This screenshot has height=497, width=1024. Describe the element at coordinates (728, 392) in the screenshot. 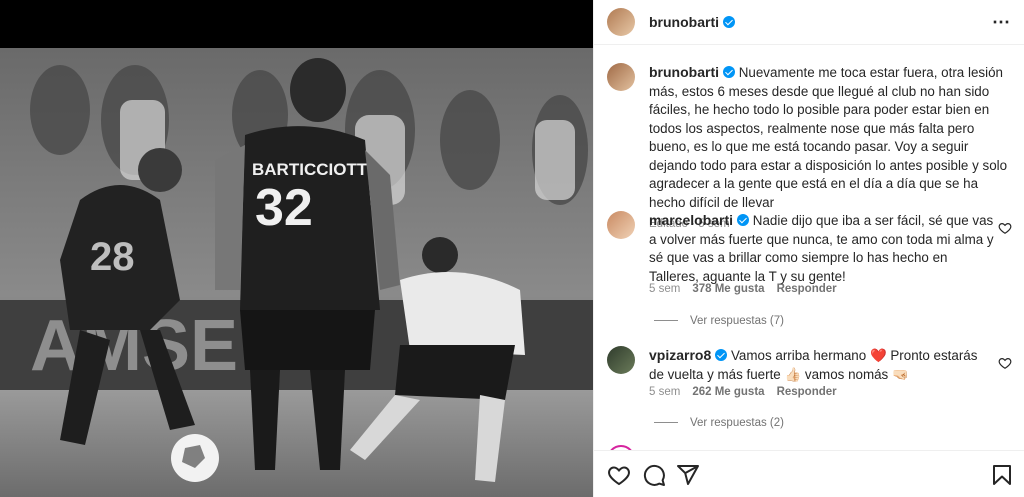

I see `comment-likes: 262 Me gusta` at that location.